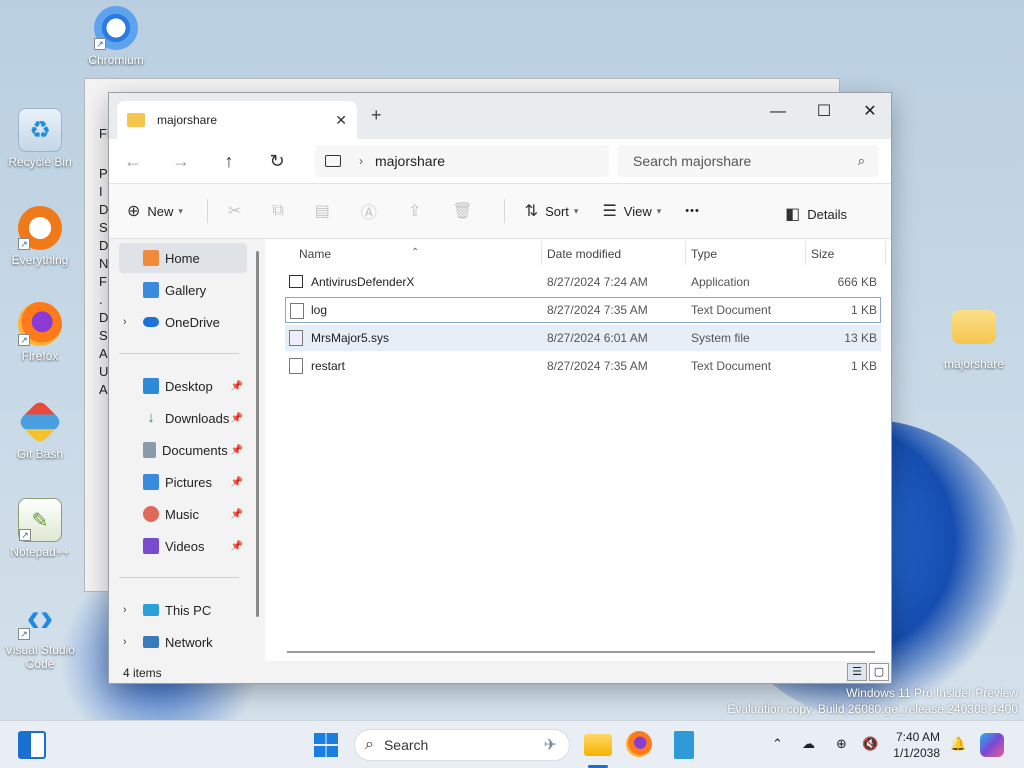 The image size is (1024, 768). I want to click on refresh-button: ↻, so click(277, 161).